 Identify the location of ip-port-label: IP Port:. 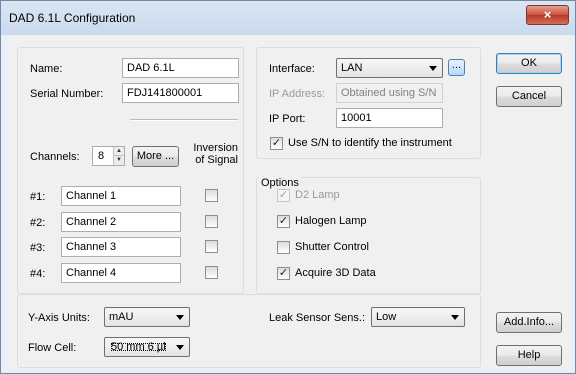
(287, 119).